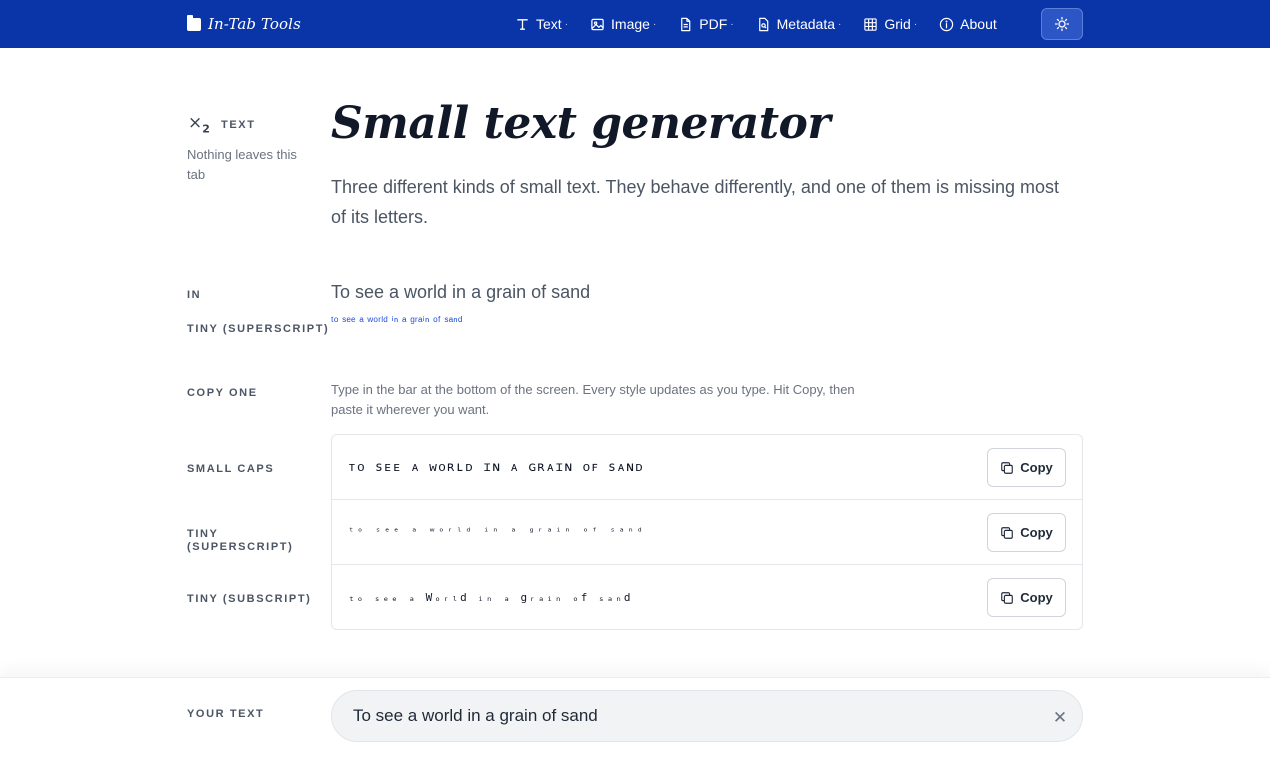  I want to click on nav-item-about: About, so click(968, 24).